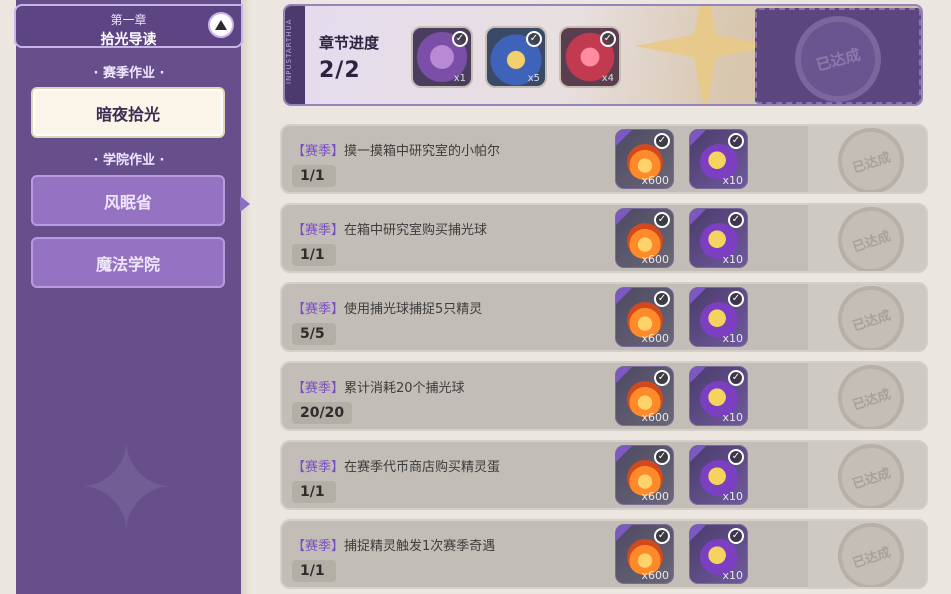 The width and height of the screenshot is (951, 594). What do you see at coordinates (322, 413) in the screenshot?
I see `task-progress: 20/20` at bounding box center [322, 413].